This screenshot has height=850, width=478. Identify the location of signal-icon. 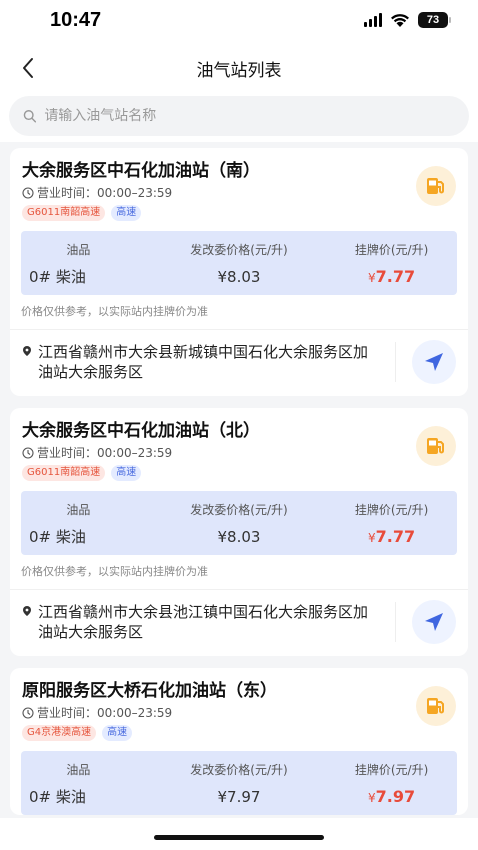
(373, 20).